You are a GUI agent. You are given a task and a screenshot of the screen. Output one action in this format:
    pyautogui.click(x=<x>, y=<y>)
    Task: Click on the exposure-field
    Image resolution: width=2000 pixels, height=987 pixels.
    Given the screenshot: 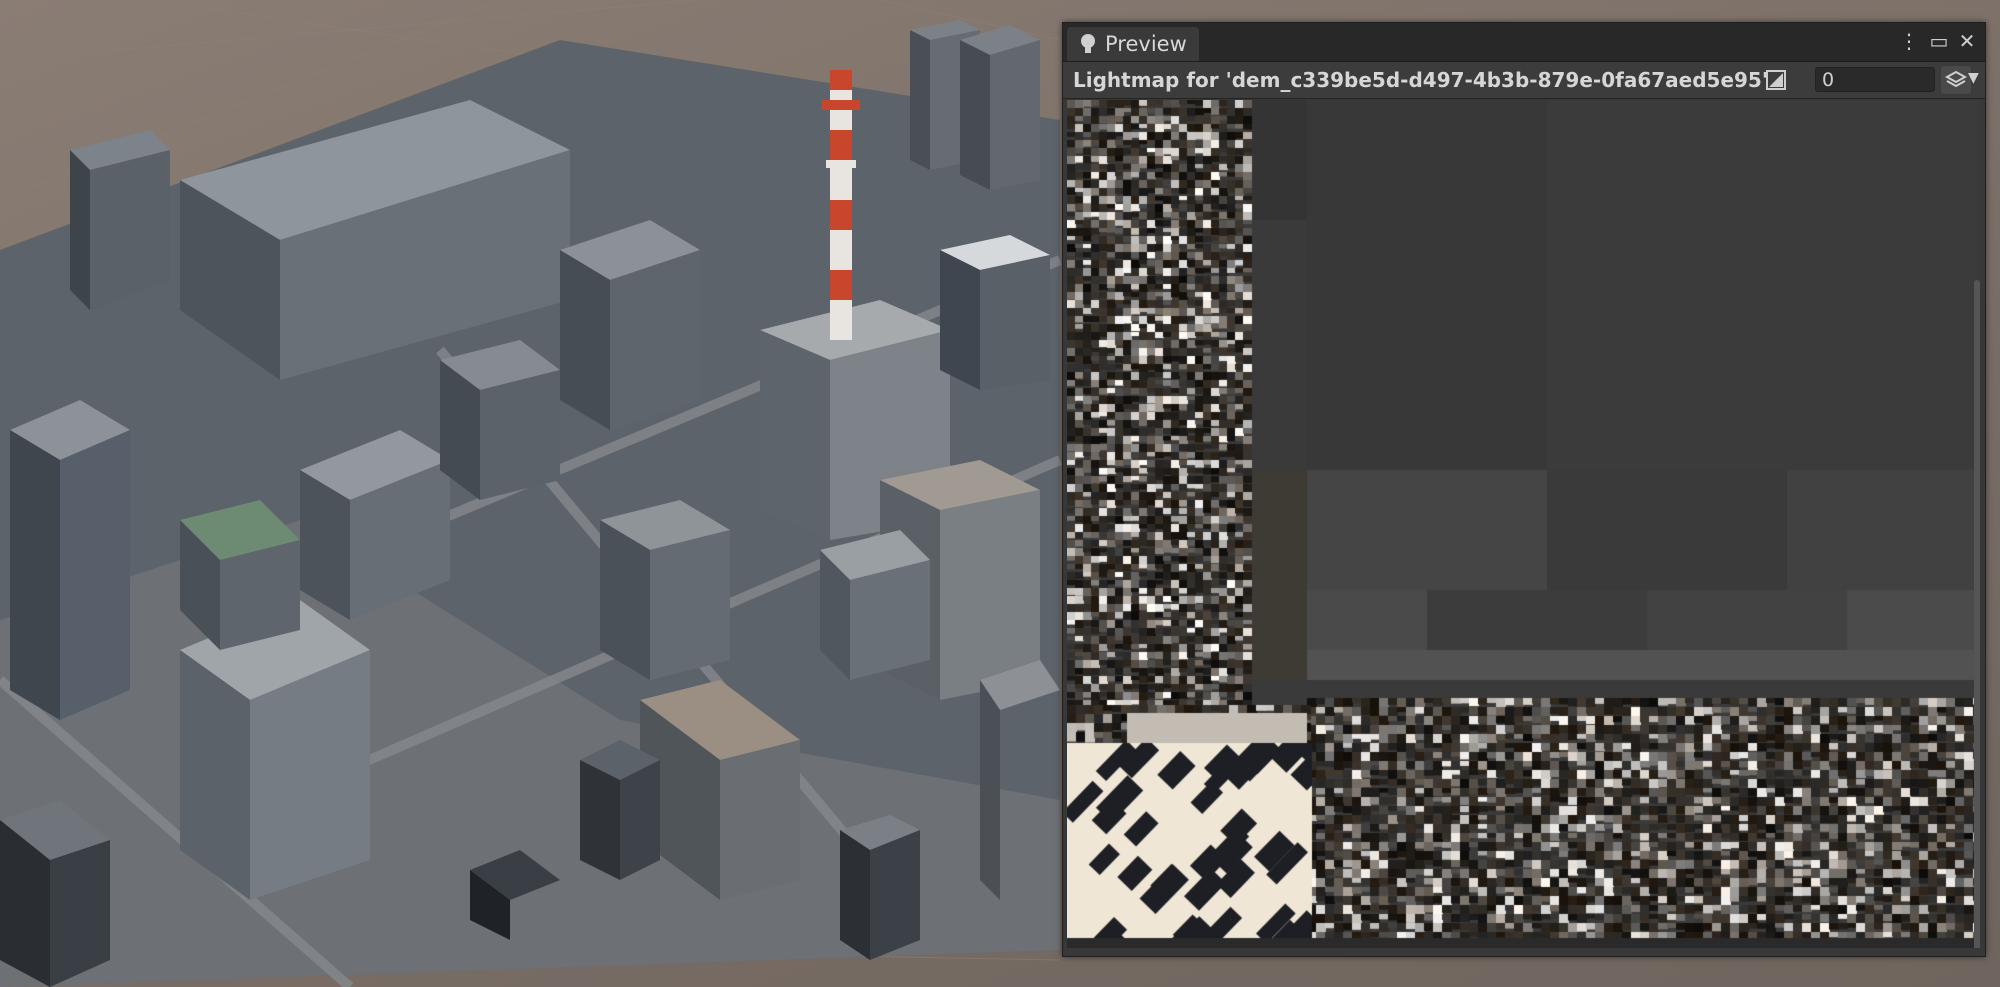 What is the action you would take?
    pyautogui.click(x=1875, y=79)
    